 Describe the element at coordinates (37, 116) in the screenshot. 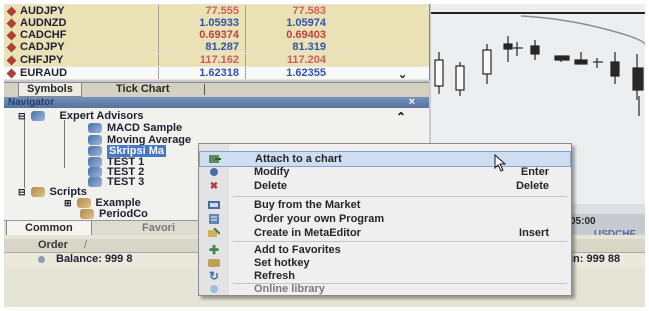

I see `expert-advisors-icon` at that location.